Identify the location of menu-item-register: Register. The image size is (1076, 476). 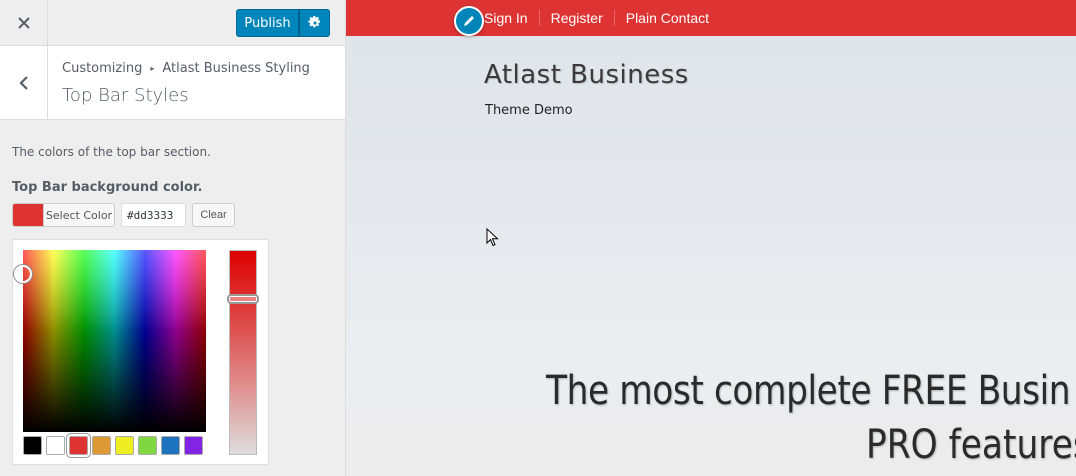
(576, 18).